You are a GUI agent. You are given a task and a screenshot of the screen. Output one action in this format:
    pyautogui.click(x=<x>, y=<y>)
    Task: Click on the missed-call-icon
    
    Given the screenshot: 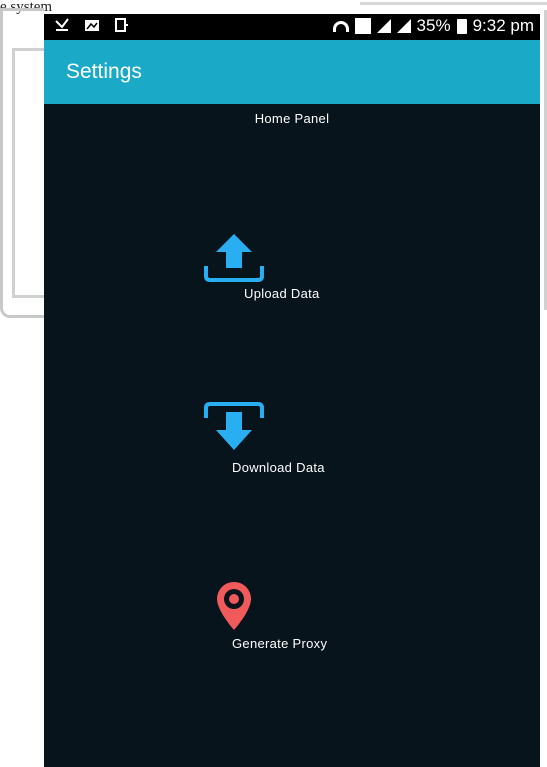 What is the action you would take?
    pyautogui.click(x=62, y=25)
    